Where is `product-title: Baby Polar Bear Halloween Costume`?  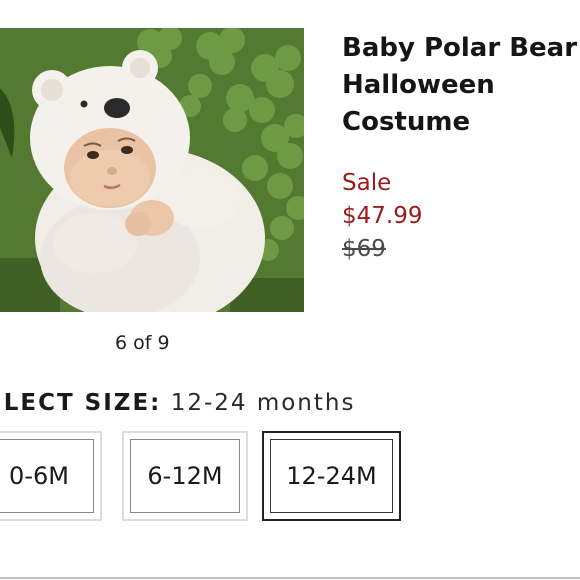 product-title: Baby Polar Bear Halloween Costume is located at coordinates (460, 85).